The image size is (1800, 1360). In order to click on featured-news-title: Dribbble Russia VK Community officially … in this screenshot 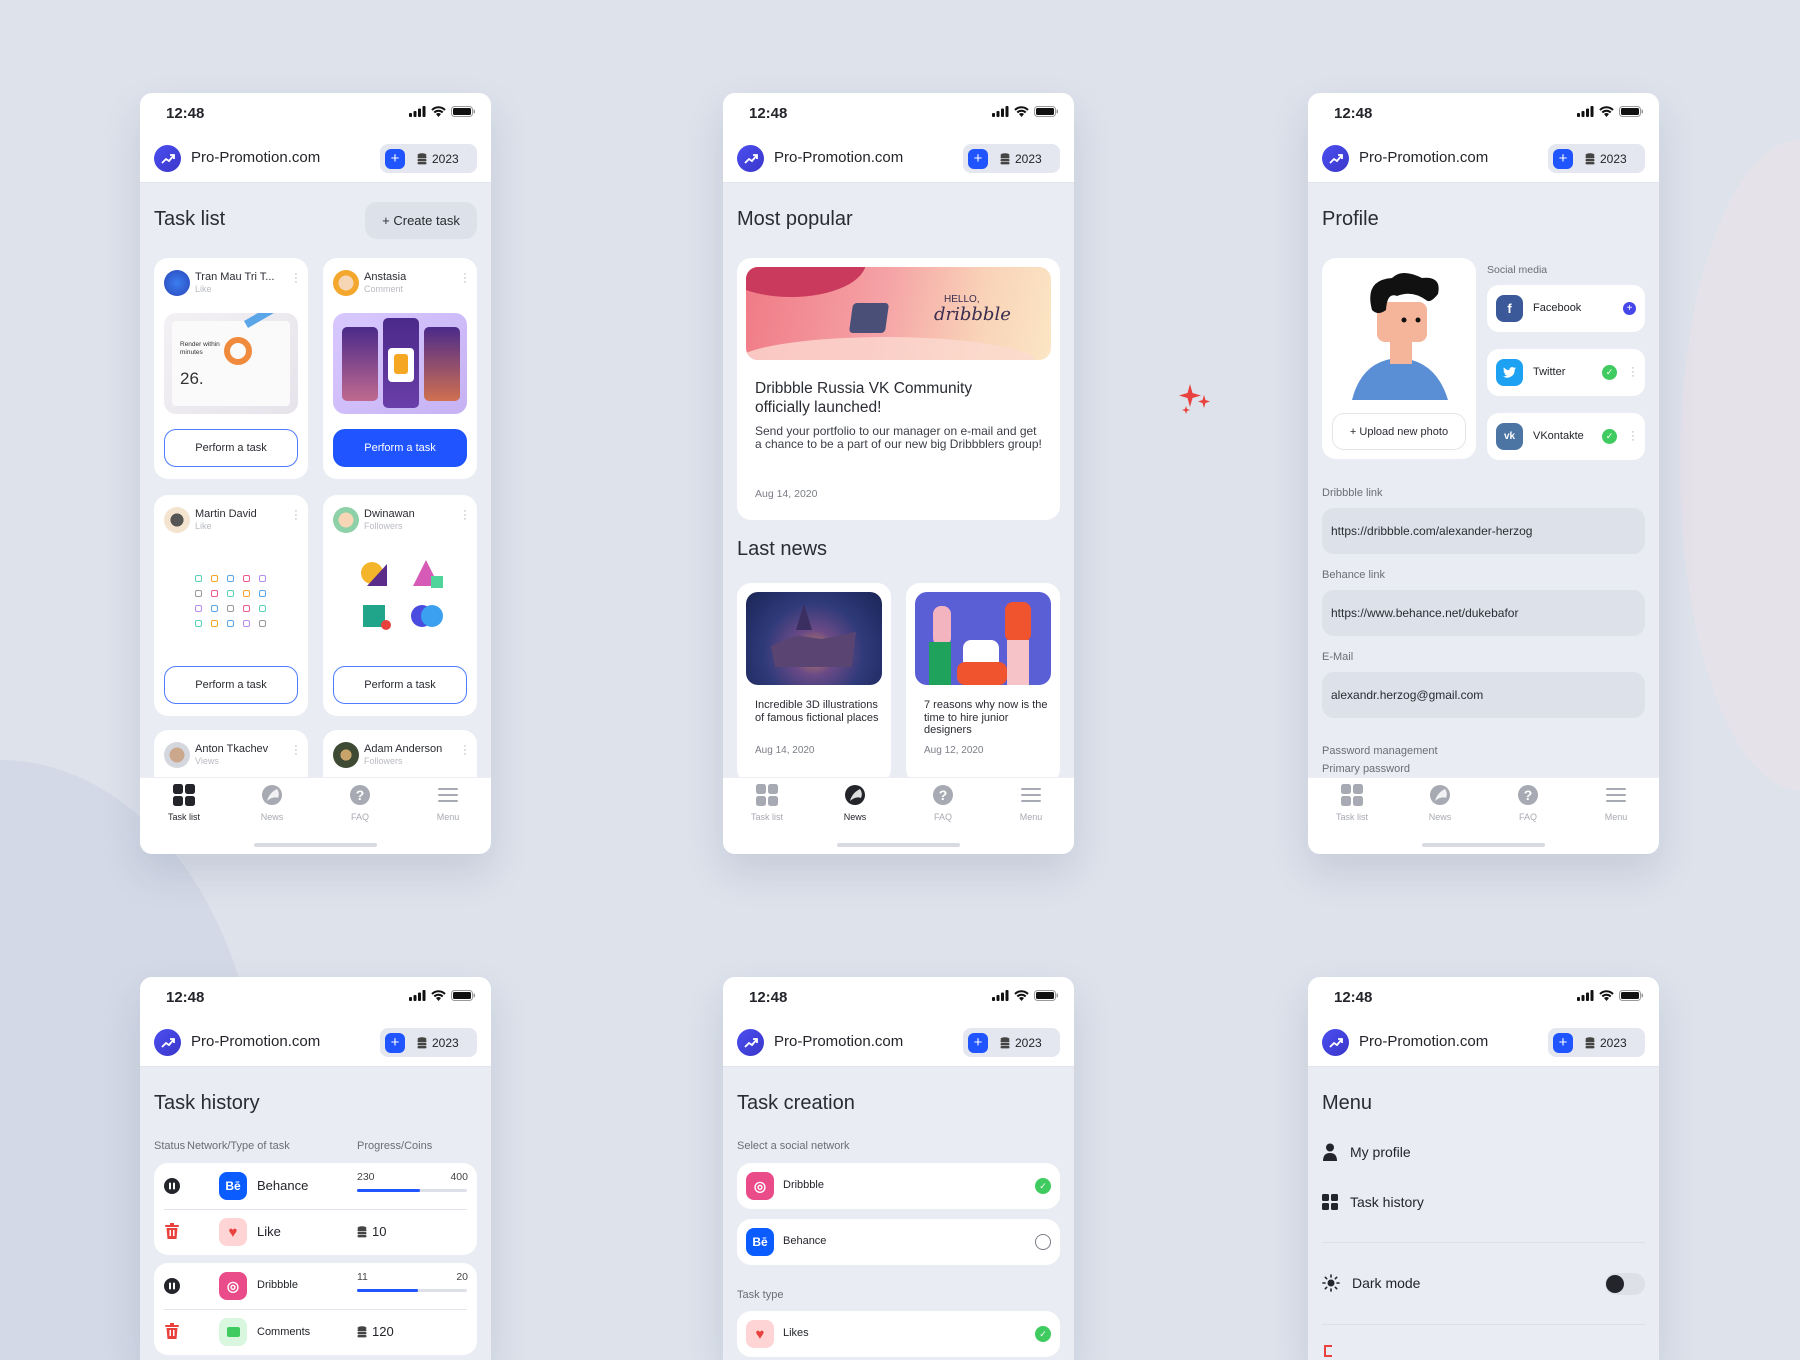, I will do `click(864, 398)`.